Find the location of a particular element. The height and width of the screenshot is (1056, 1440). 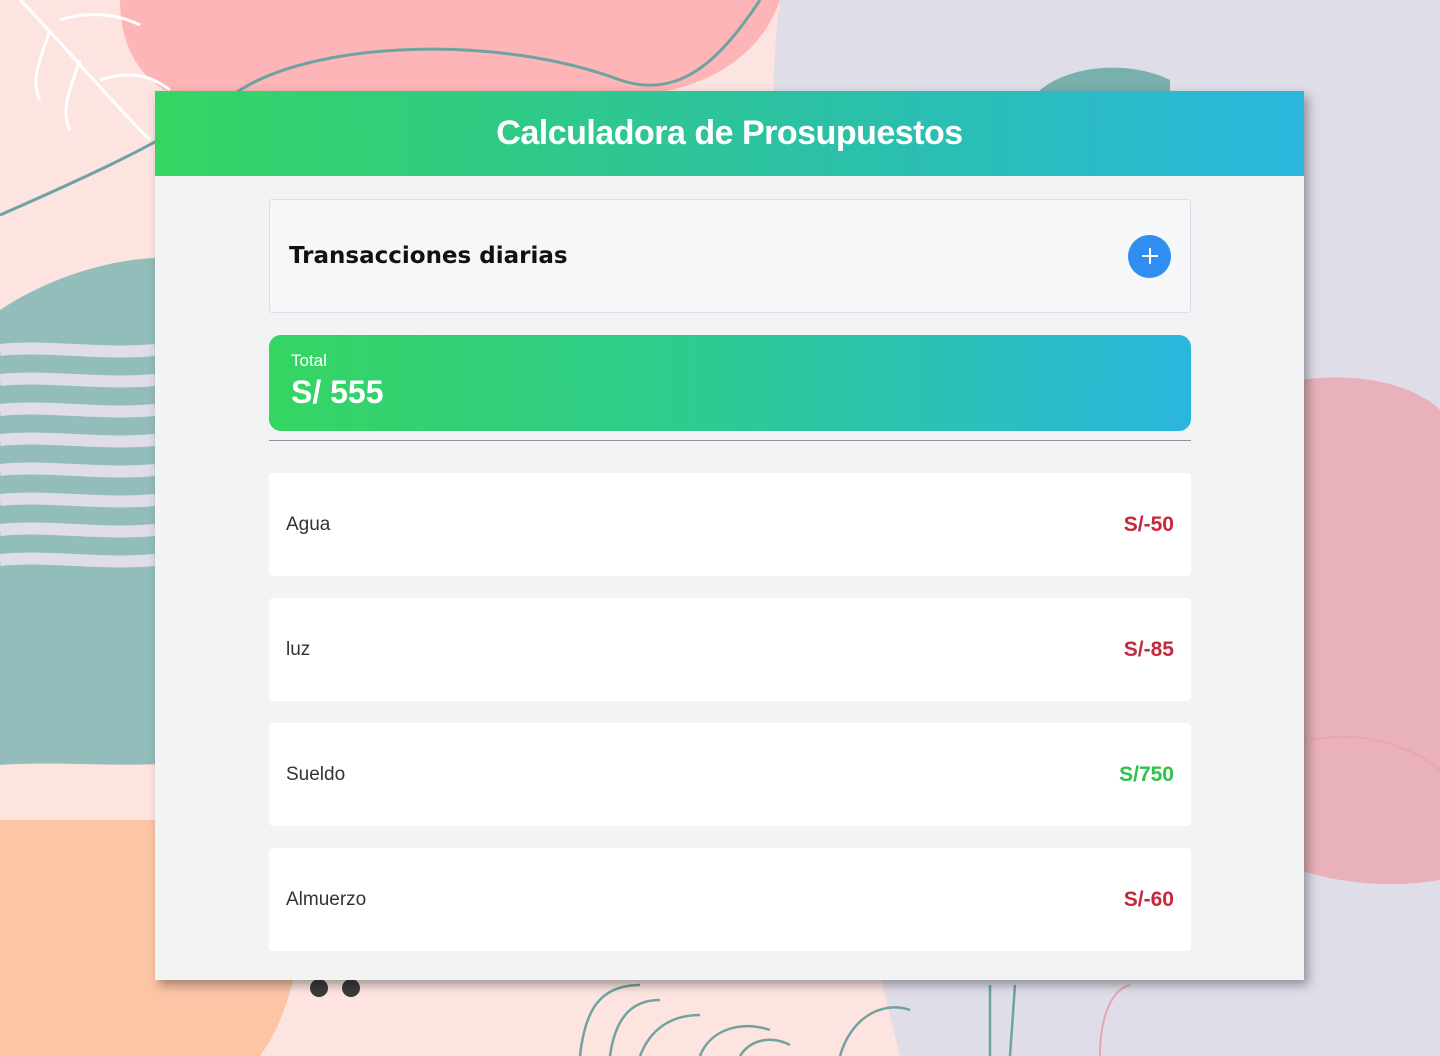

divider is located at coordinates (730, 440).